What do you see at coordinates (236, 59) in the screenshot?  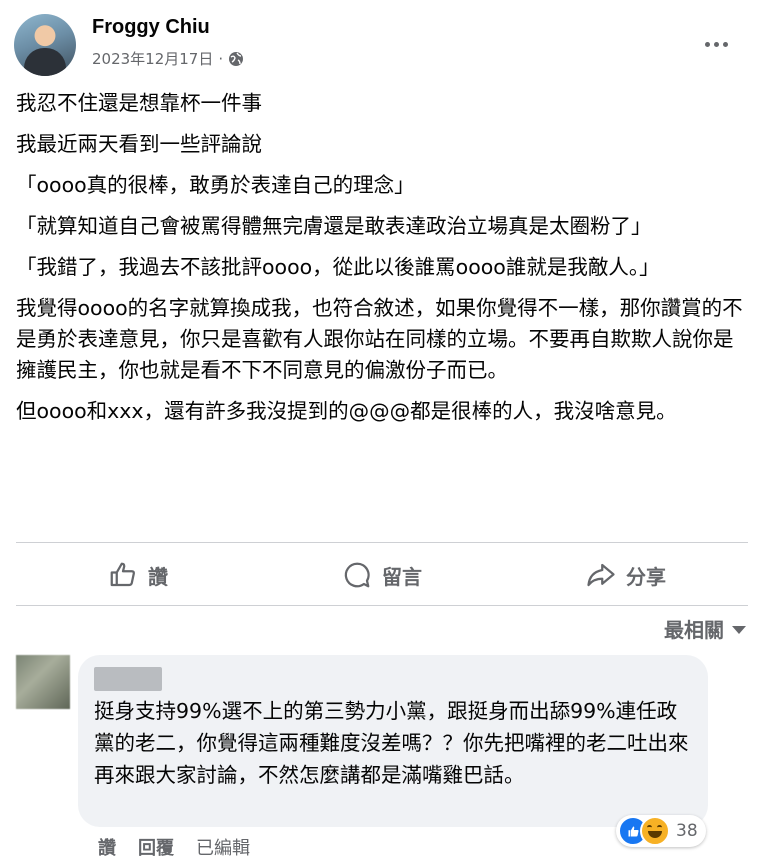 I see `globe-icon` at bounding box center [236, 59].